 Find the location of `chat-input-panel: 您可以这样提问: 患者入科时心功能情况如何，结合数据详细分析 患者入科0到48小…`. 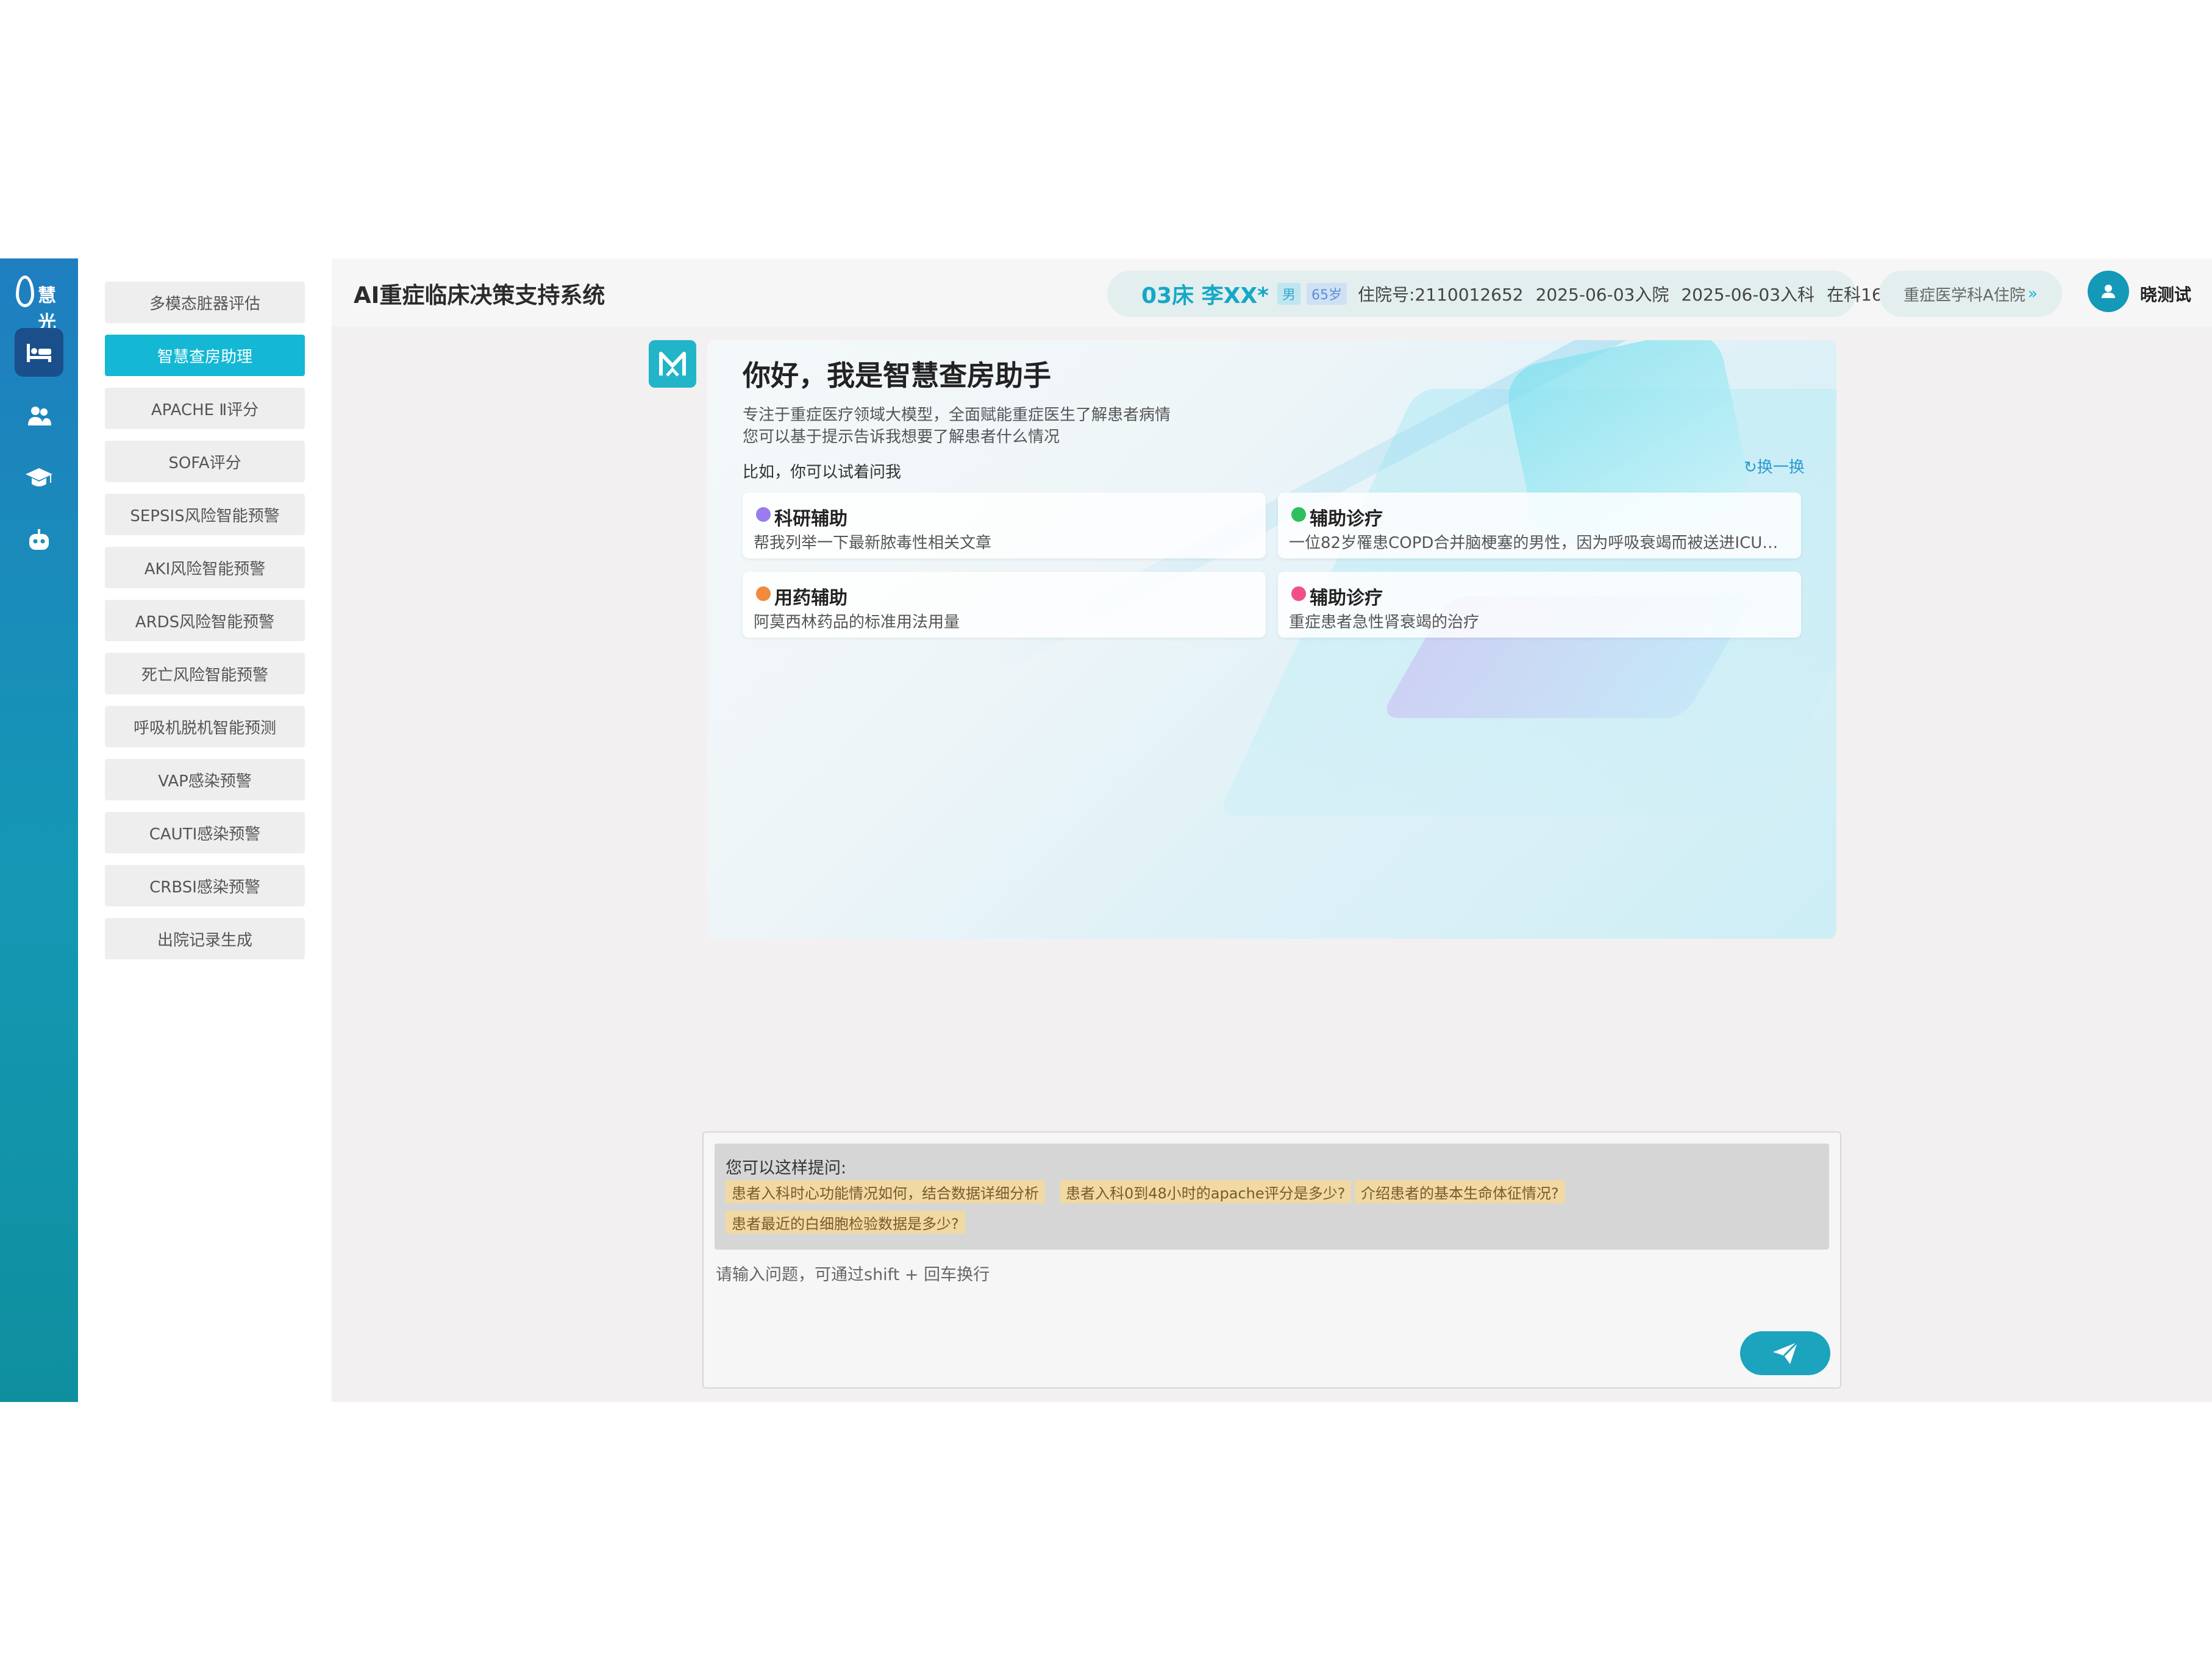

chat-input-panel: 您可以这样提问: 患者入科时心功能情况如何，结合数据详细分析 患者入科0到48小… is located at coordinates (1272, 1260).